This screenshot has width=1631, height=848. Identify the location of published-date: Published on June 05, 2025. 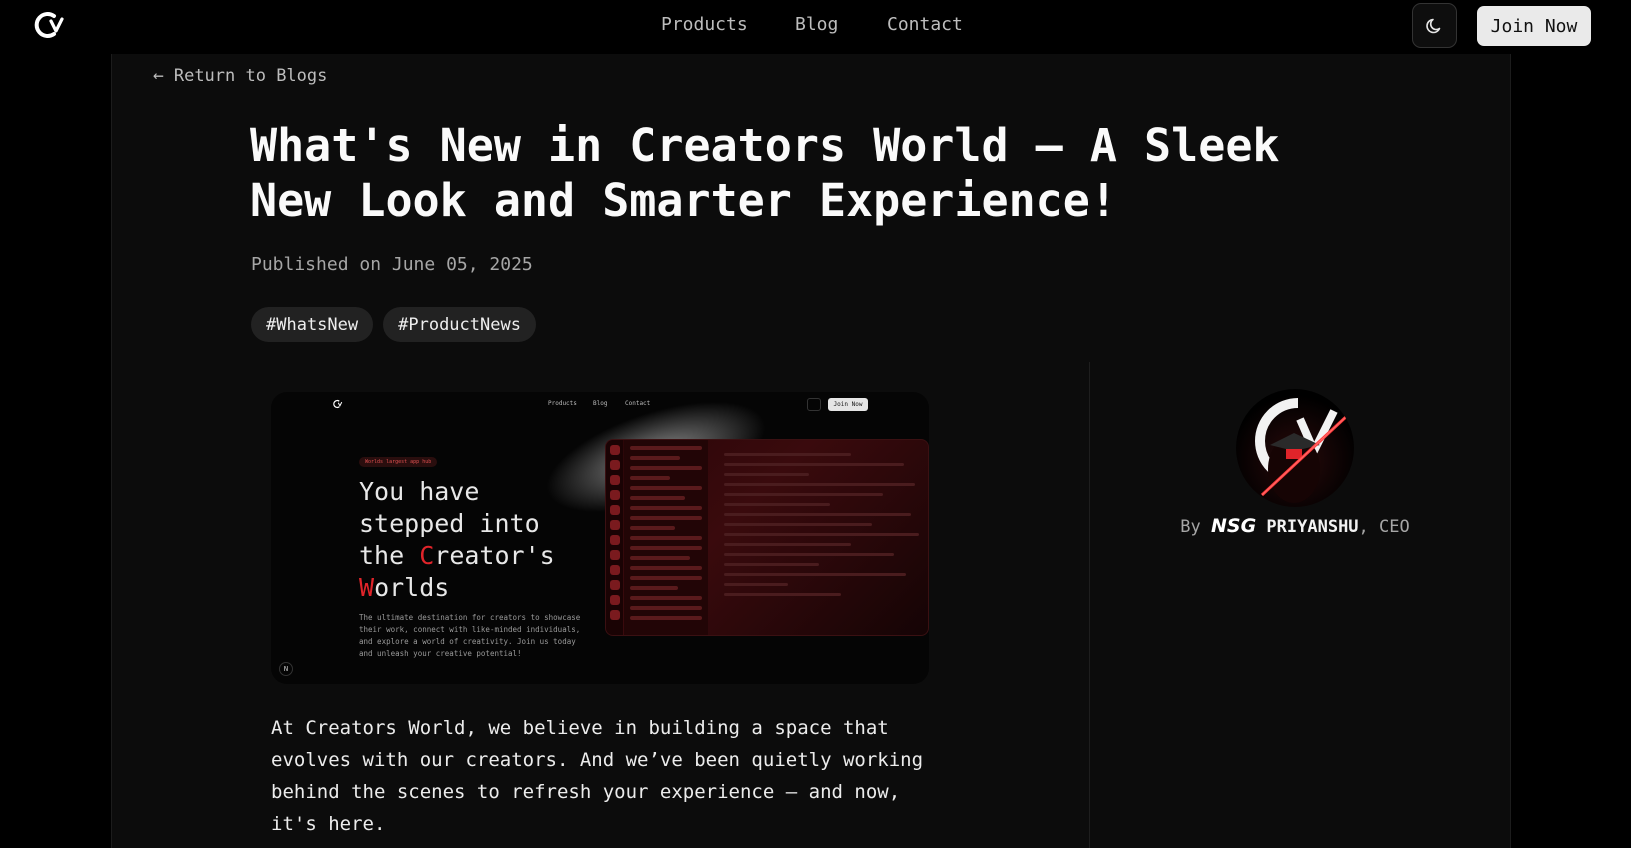
(392, 264).